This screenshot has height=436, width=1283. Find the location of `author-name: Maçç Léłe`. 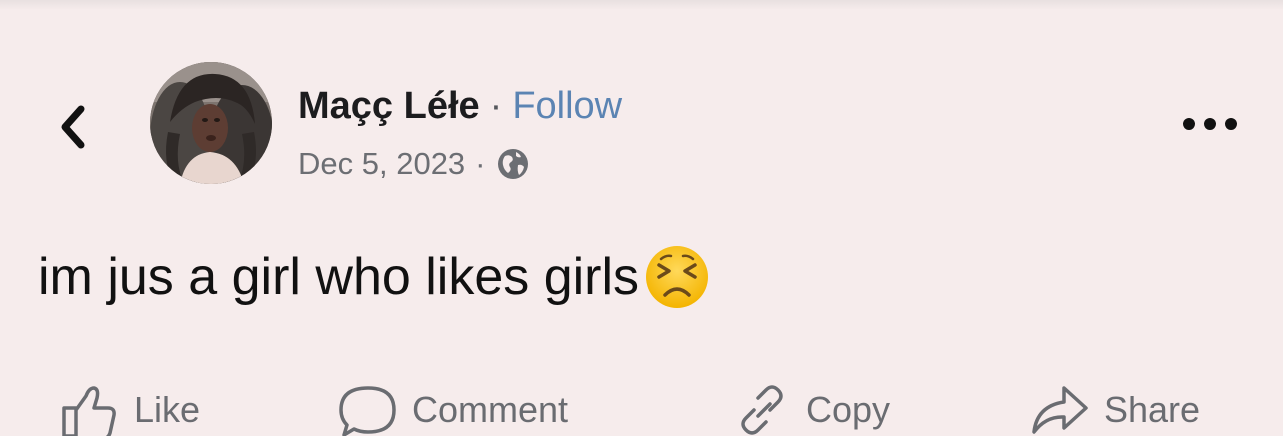

author-name: Maçç Léłe is located at coordinates (389, 106).